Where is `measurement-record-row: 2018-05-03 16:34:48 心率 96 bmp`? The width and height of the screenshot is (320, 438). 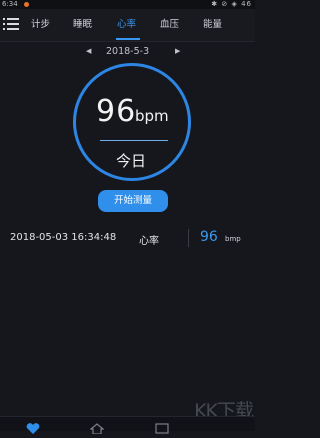
measurement-record-row: 2018-05-03 16:34:48 心率 96 bmp is located at coordinates (127, 238).